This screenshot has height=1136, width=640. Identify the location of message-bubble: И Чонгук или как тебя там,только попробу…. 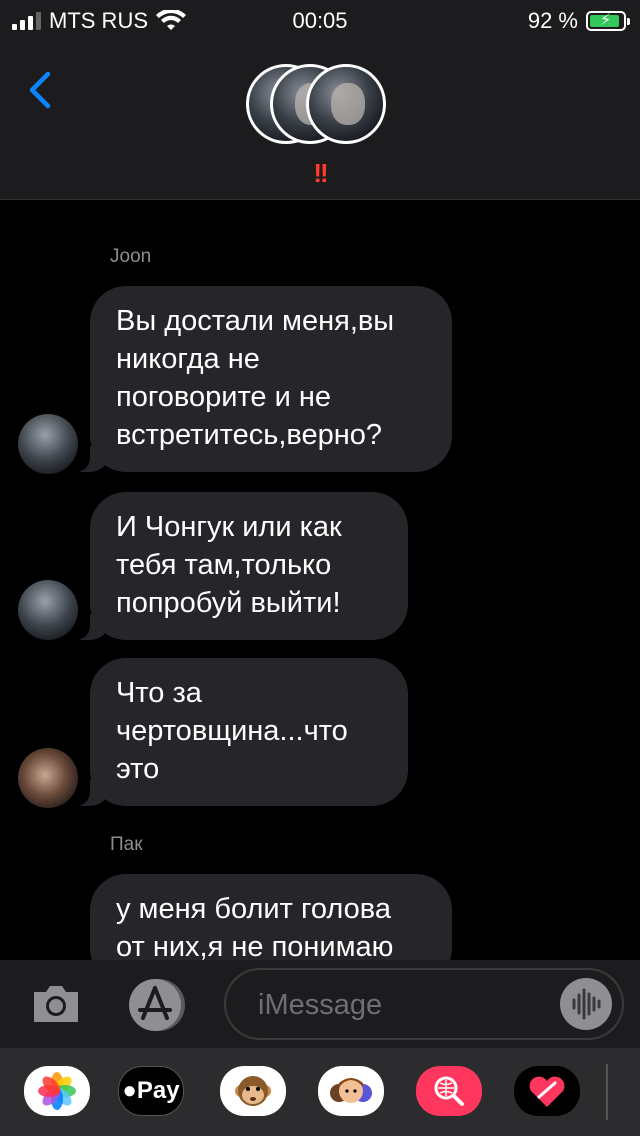
(239, 566).